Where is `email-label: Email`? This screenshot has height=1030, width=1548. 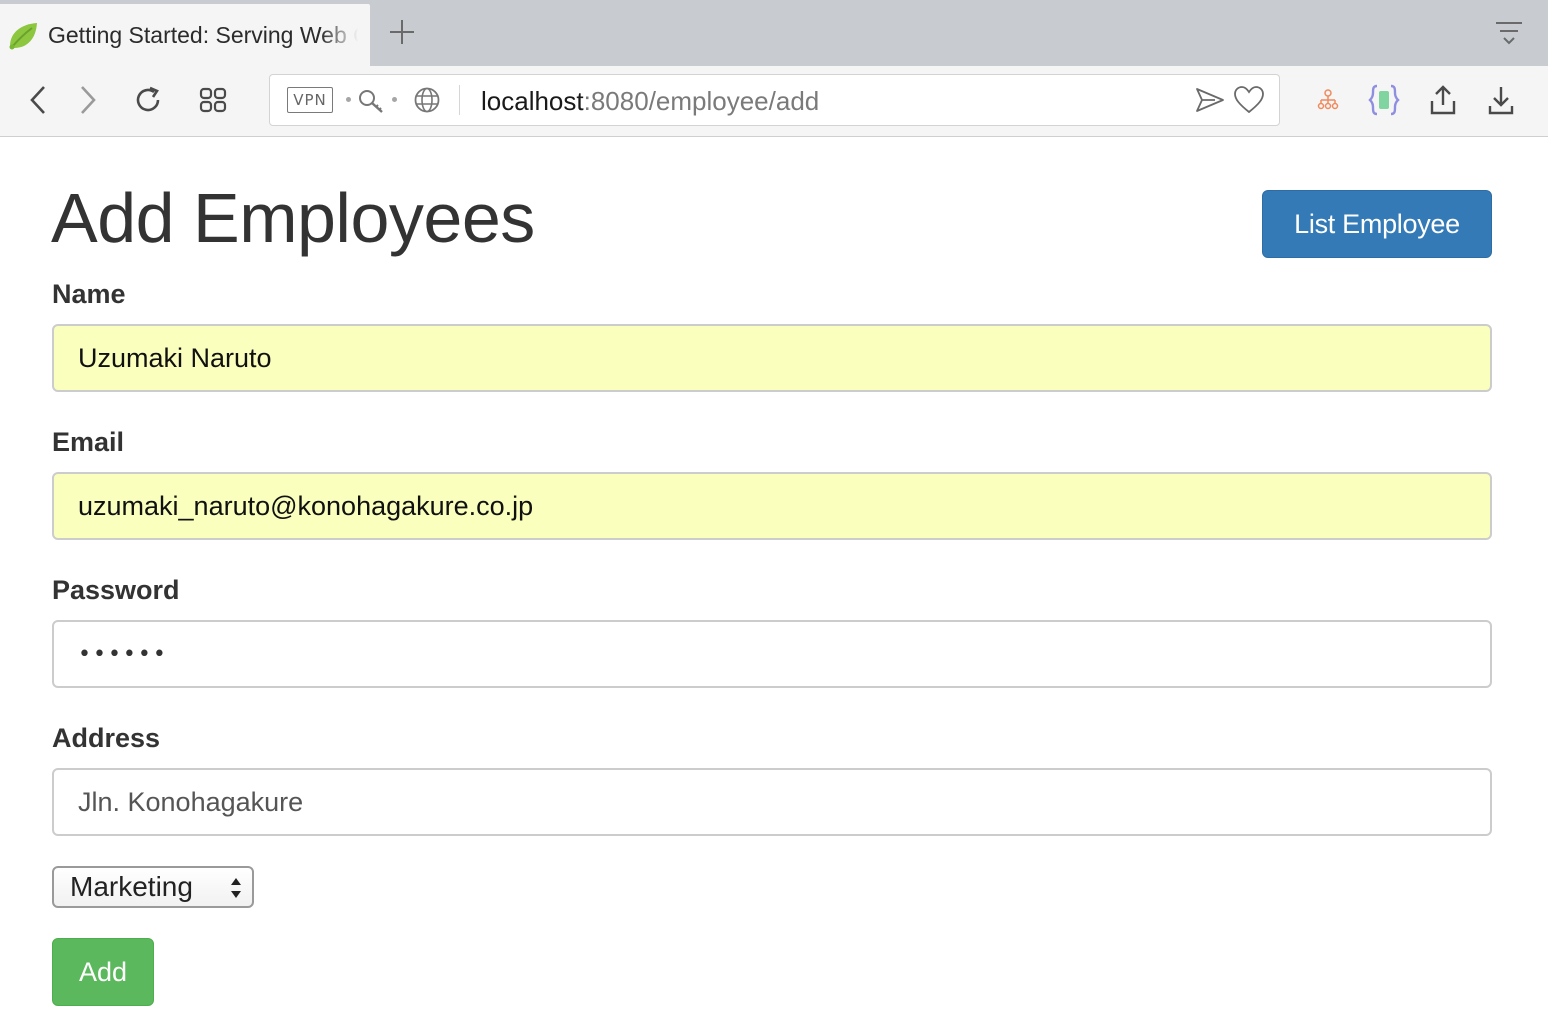 email-label: Email is located at coordinates (88, 442).